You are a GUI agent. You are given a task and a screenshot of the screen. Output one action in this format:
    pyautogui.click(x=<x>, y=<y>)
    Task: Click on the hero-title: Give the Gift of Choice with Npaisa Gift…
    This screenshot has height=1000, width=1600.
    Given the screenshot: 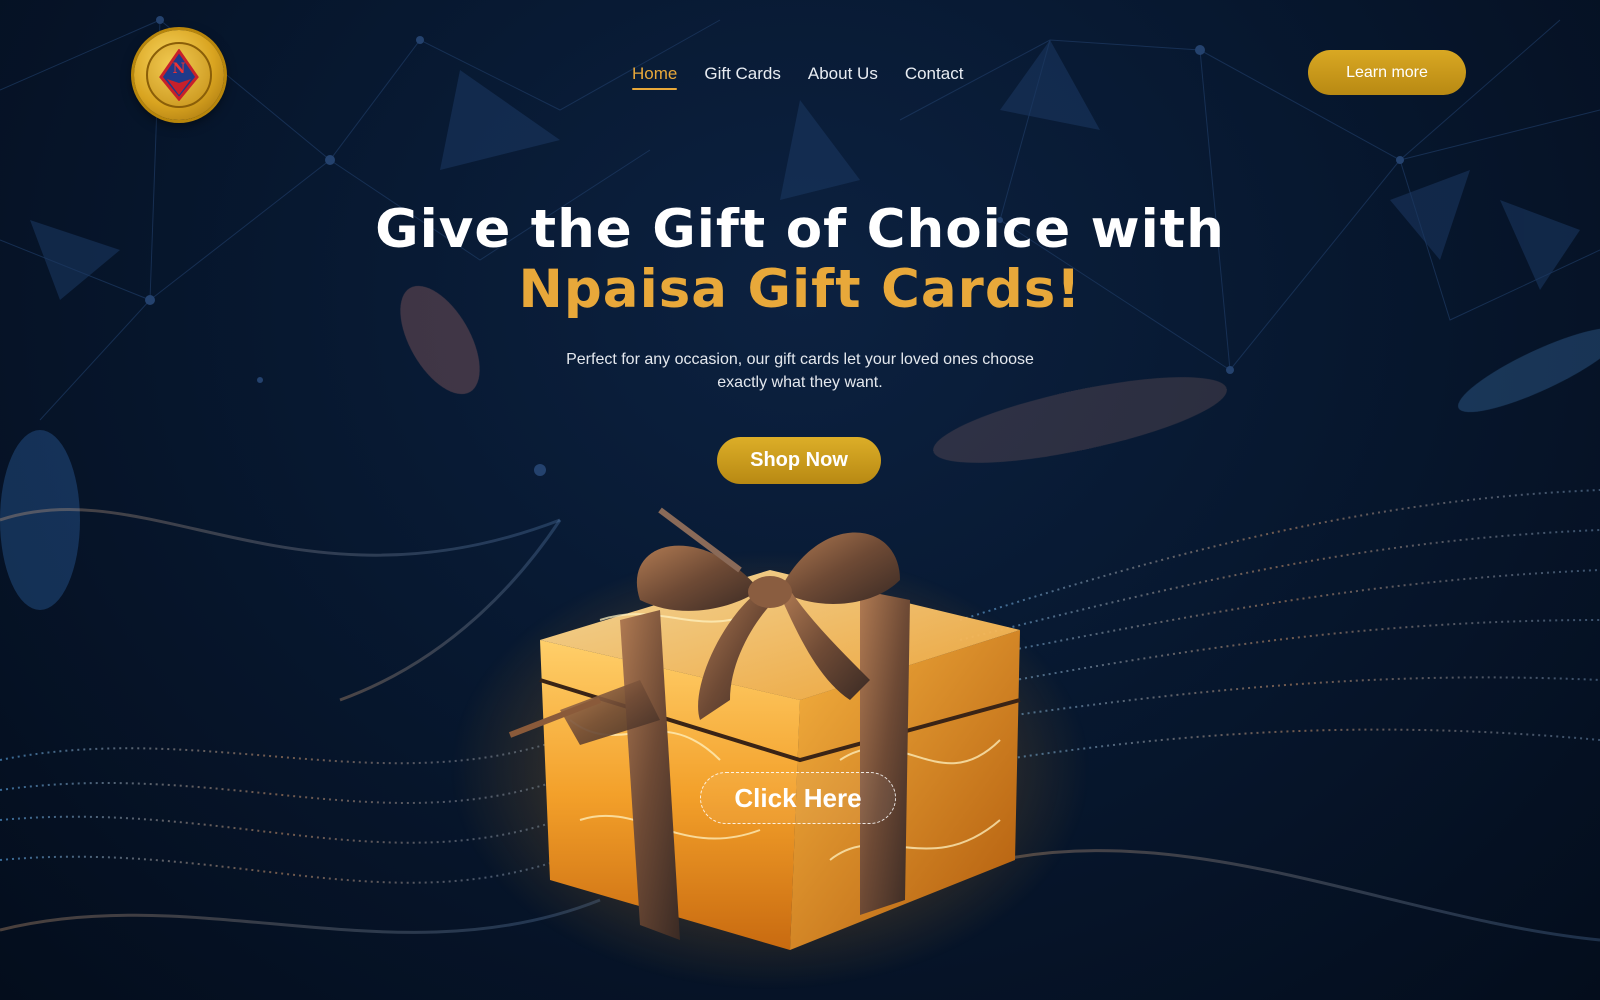 What is the action you would take?
    pyautogui.click(x=800, y=260)
    